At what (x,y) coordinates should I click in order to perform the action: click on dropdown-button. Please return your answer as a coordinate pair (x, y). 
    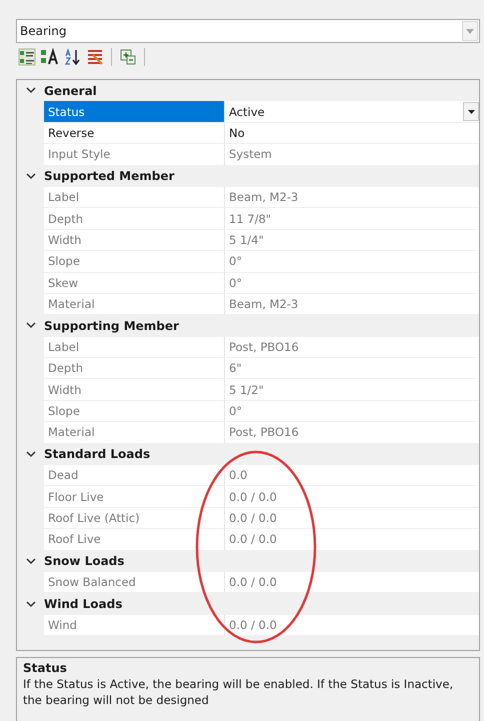
    Looking at the image, I should click on (471, 112).